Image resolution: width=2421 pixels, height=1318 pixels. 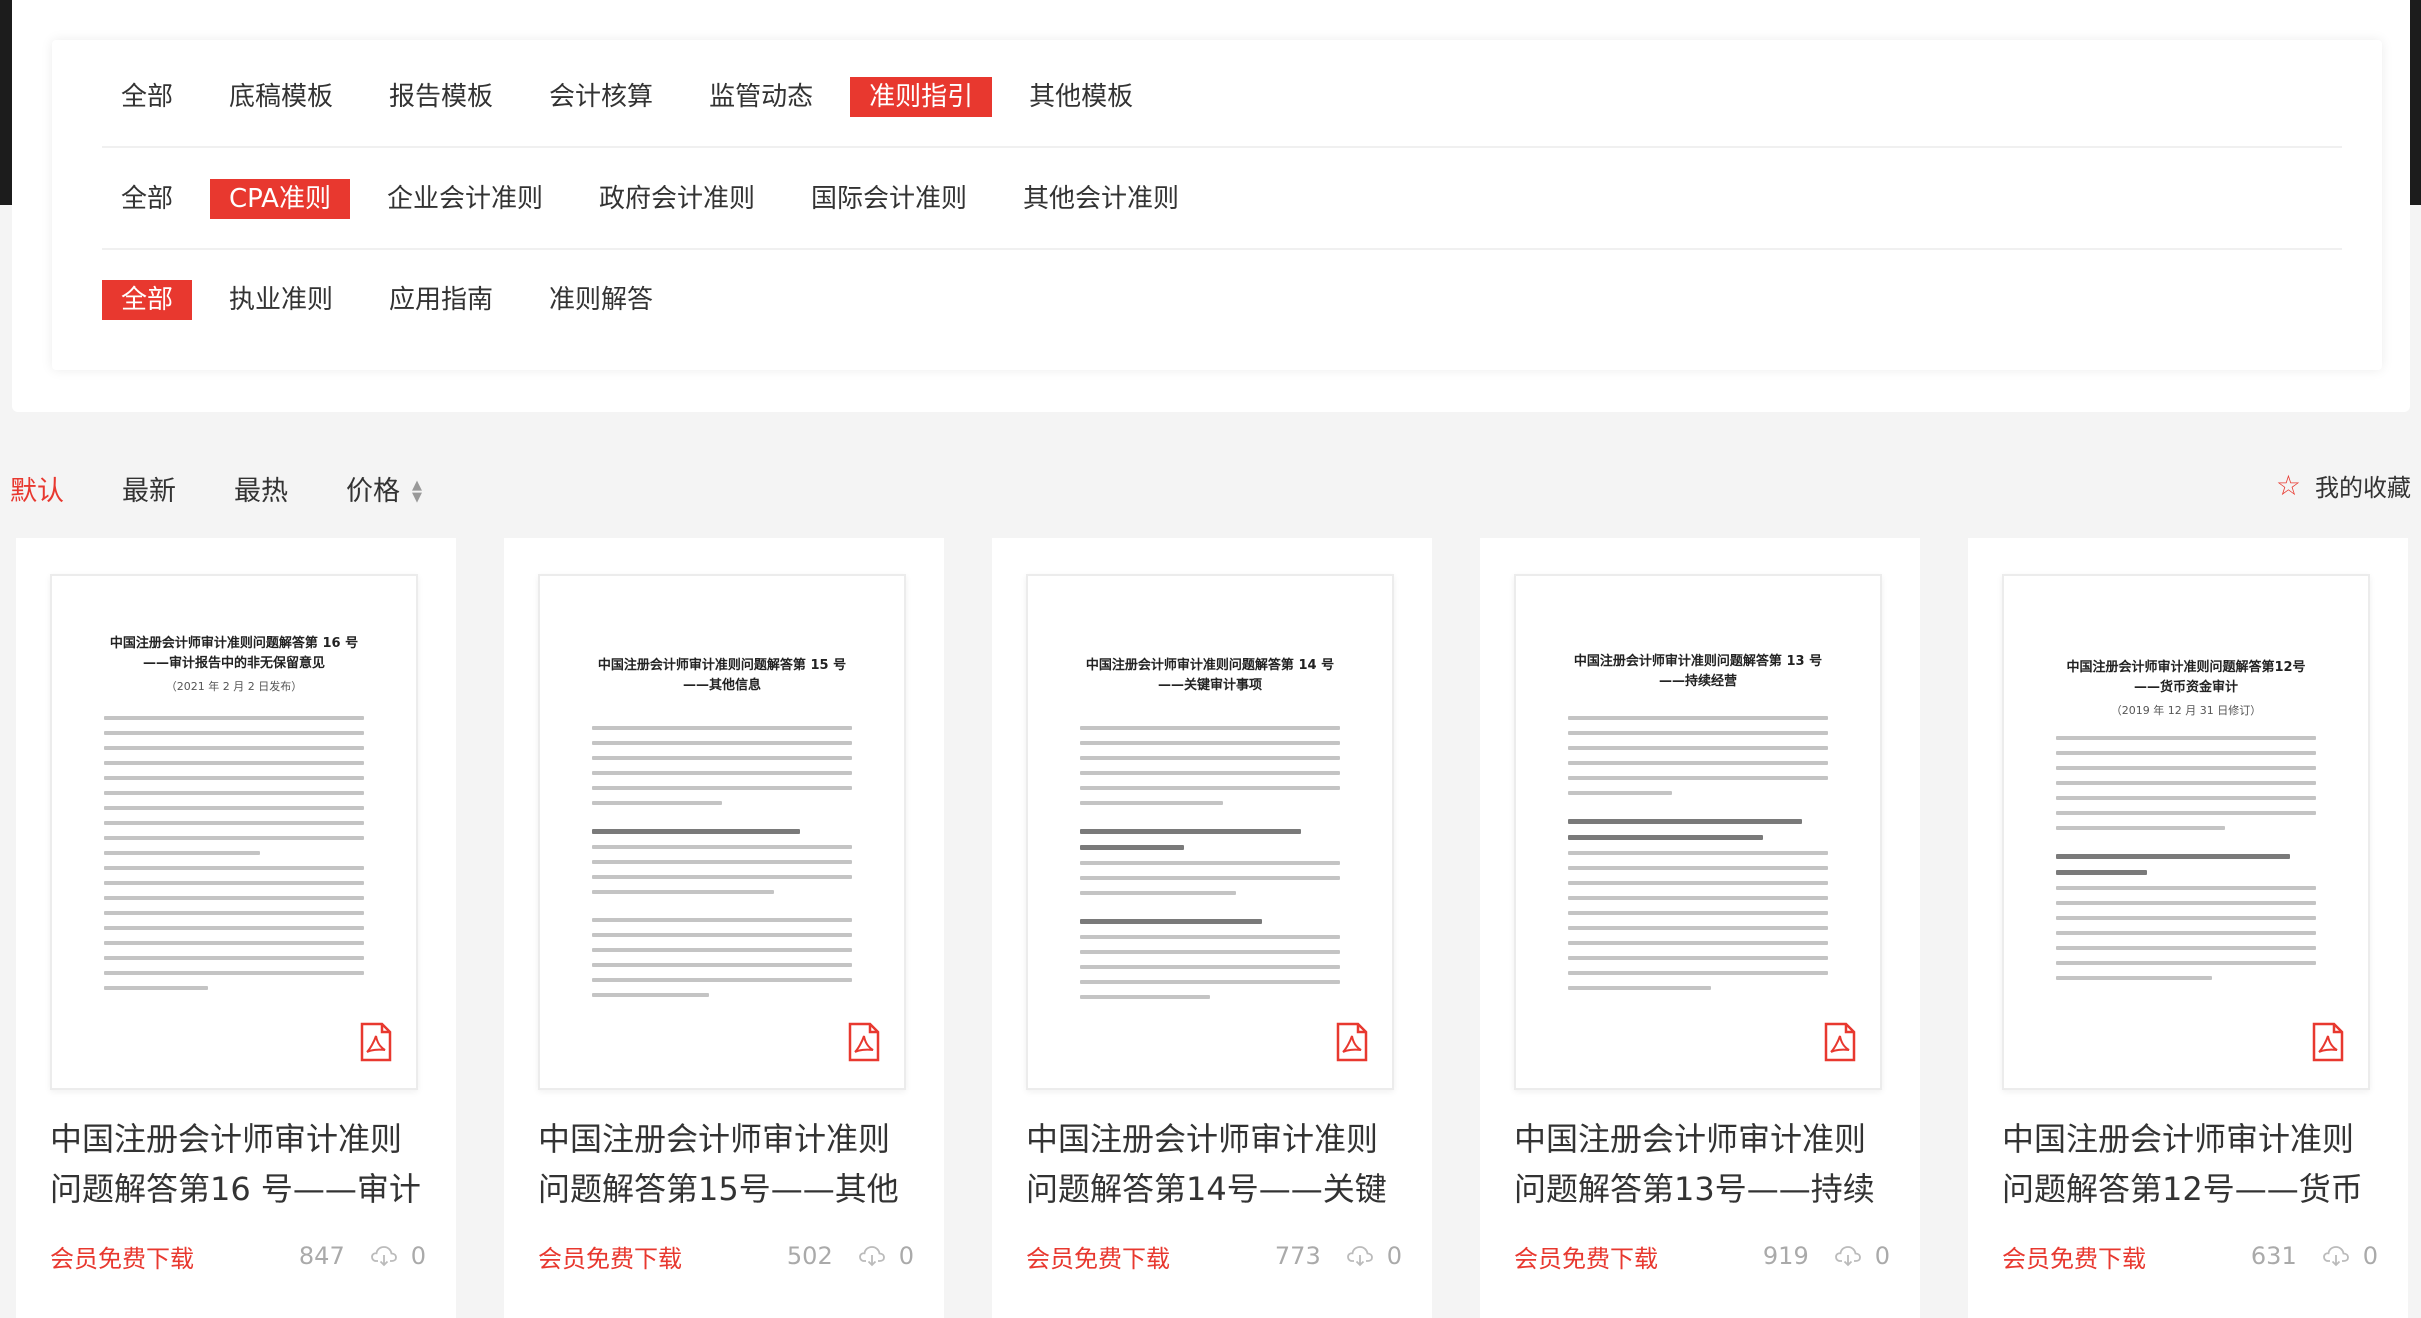 I want to click on filter-subtype-all: 全部, so click(x=147, y=300).